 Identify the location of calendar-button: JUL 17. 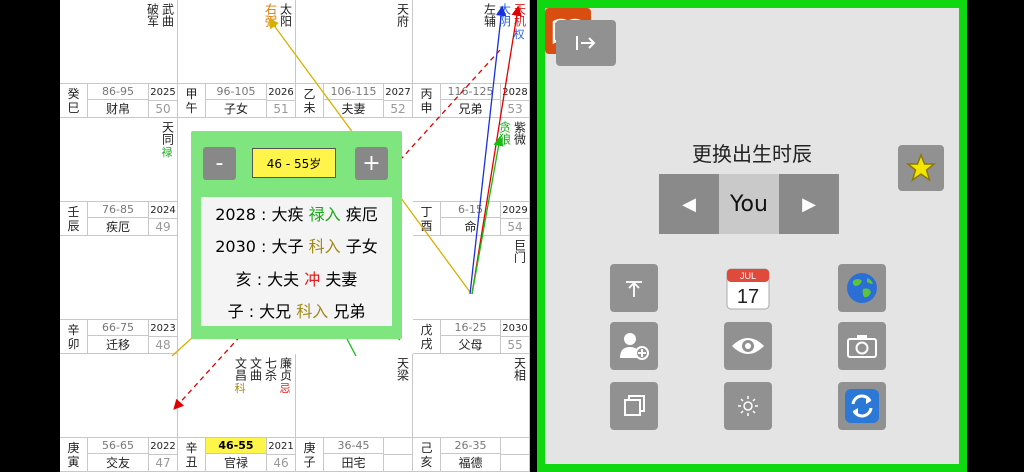
(748, 288).